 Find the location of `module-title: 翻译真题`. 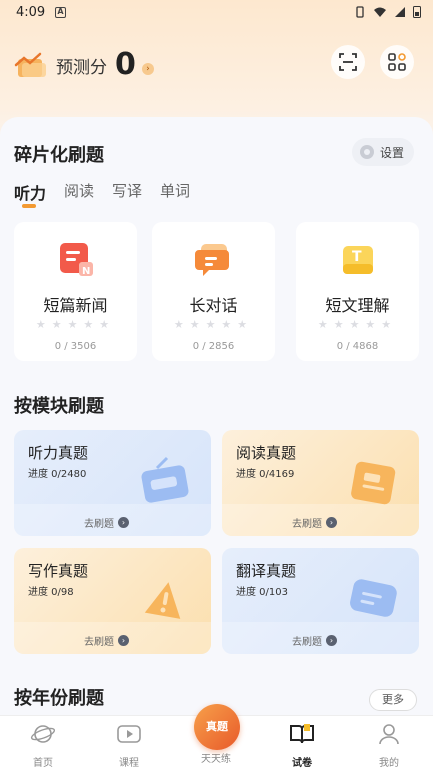

module-title: 翻译真题 is located at coordinates (266, 571).